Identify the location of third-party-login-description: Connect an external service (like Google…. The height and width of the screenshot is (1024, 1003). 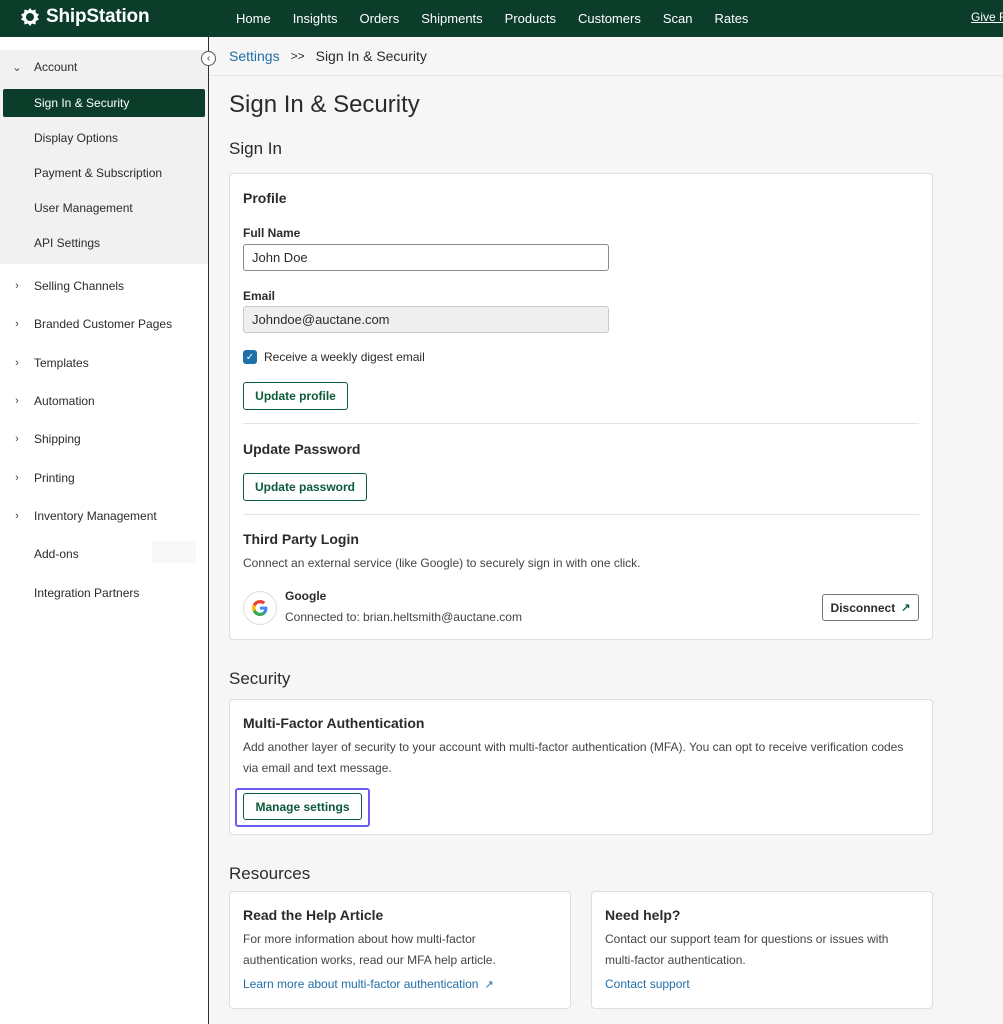
(442, 563).